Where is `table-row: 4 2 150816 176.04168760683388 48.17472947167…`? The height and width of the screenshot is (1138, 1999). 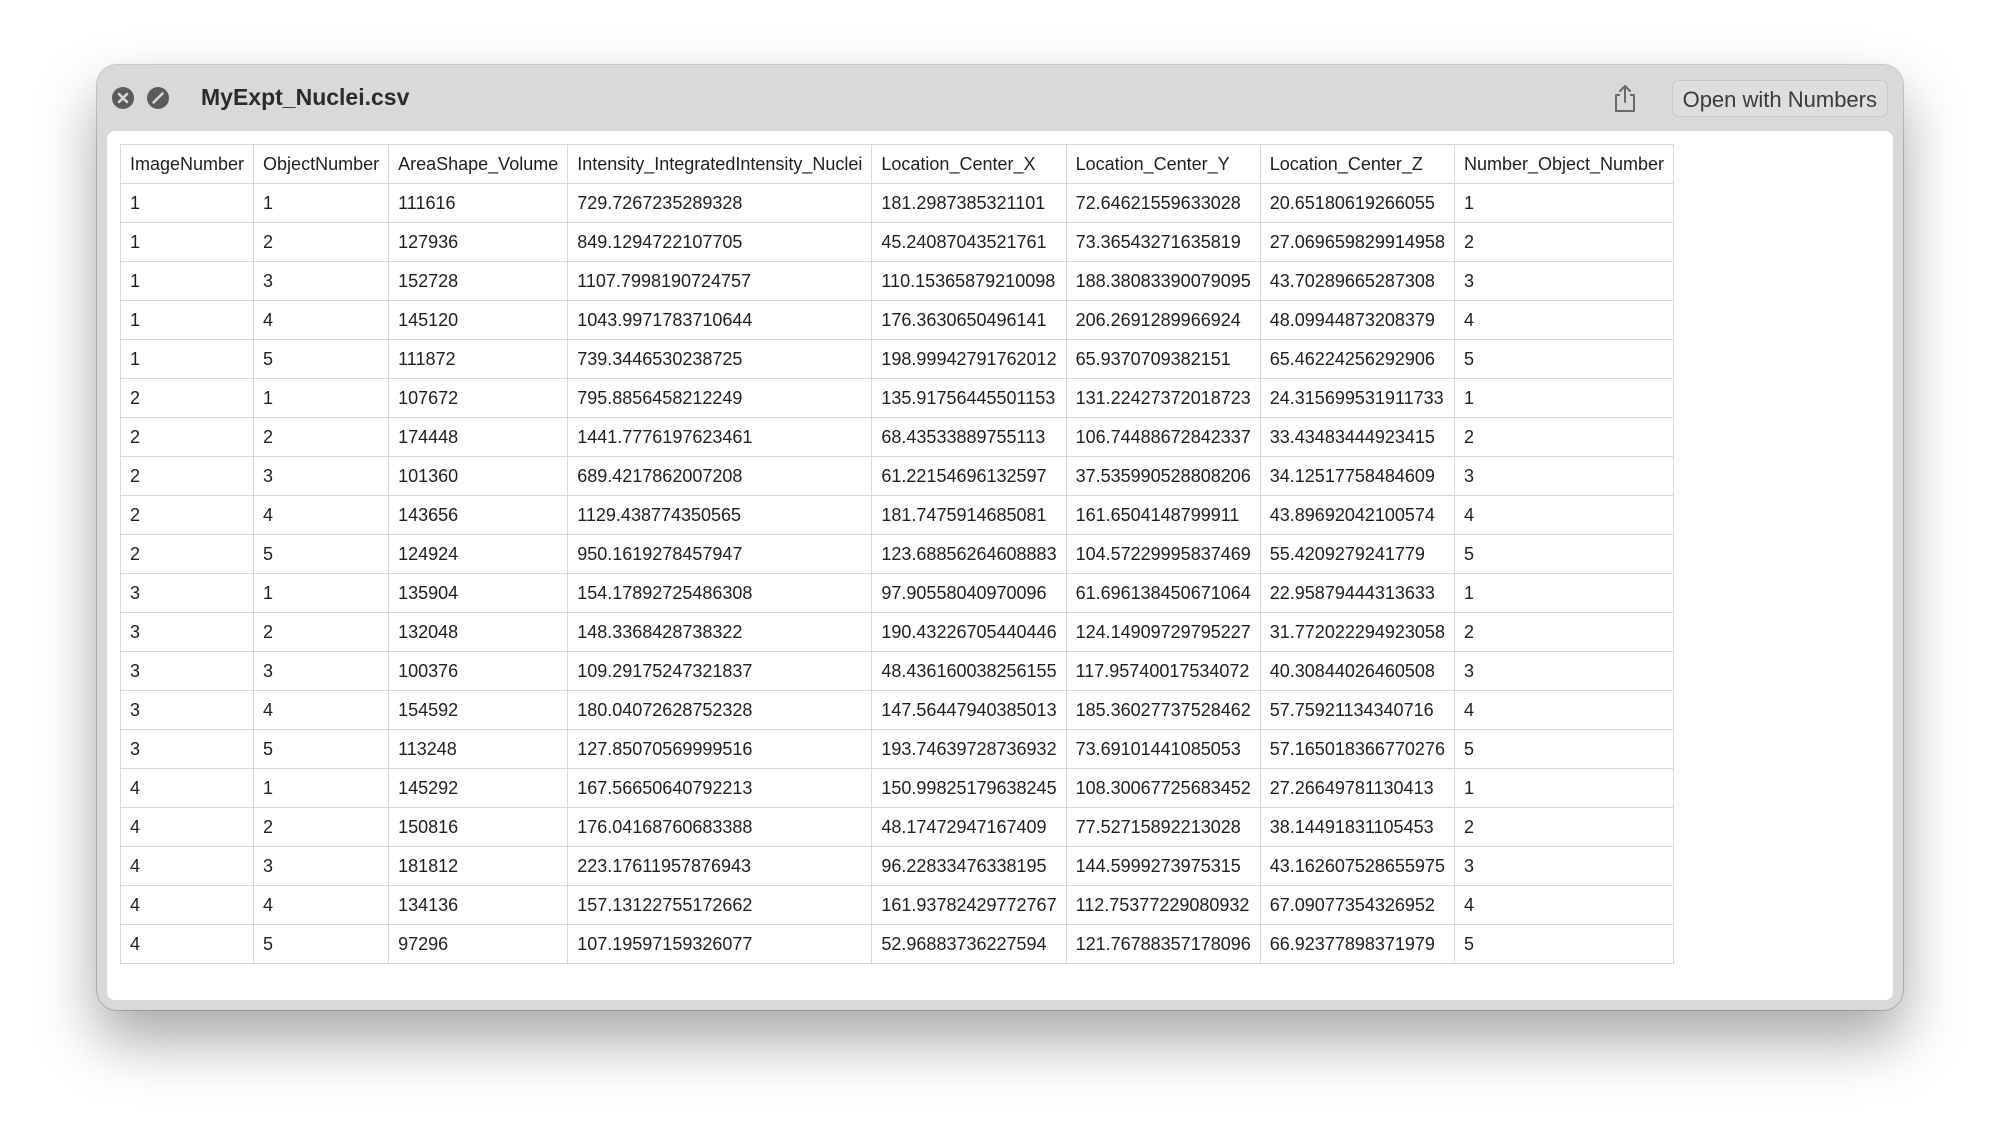 table-row: 4 2 150816 176.04168760683388 48.17472947167… is located at coordinates (897, 827).